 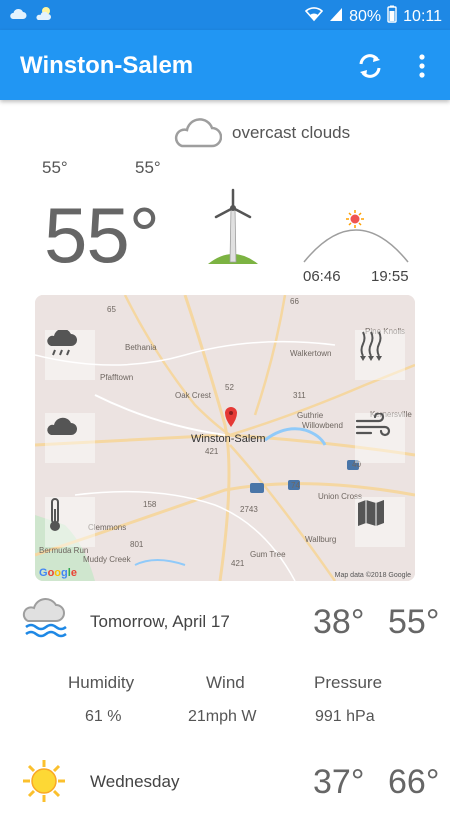 I want to click on pressure-label: Pressure, so click(x=348, y=682).